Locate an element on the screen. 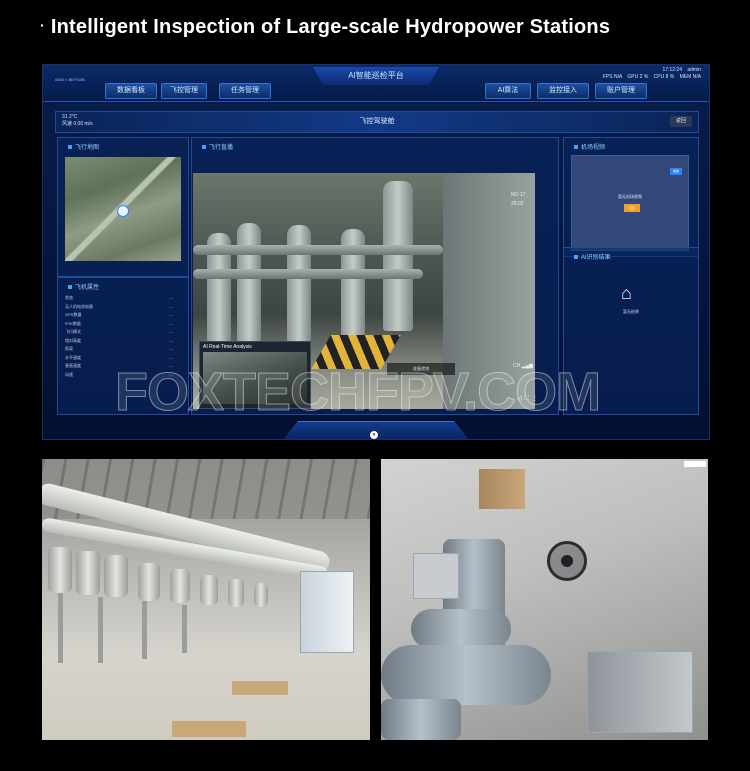 The height and width of the screenshot is (771, 750). hangar-empty-text: 暂无机场视频 is located at coordinates (630, 196).